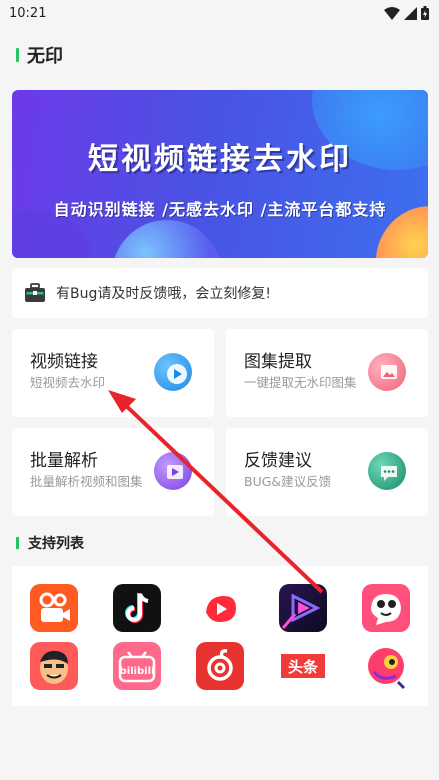 Image resolution: width=439 pixels, height=780 pixels. What do you see at coordinates (387, 372) in the screenshot?
I see `image-icon` at bounding box center [387, 372].